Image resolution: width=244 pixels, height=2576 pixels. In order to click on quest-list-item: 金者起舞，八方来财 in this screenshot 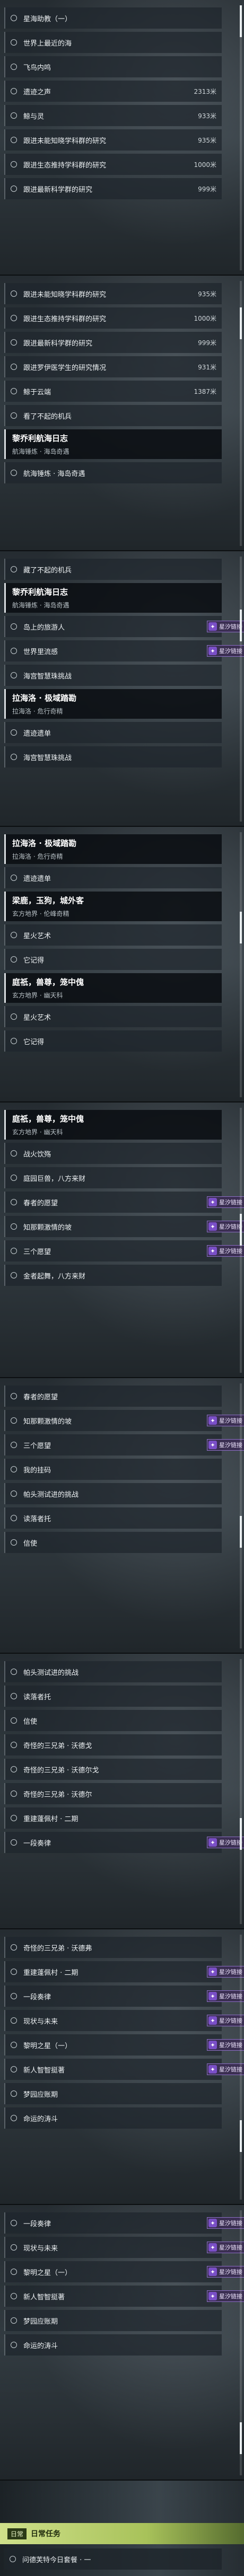, I will do `click(113, 1275)`.